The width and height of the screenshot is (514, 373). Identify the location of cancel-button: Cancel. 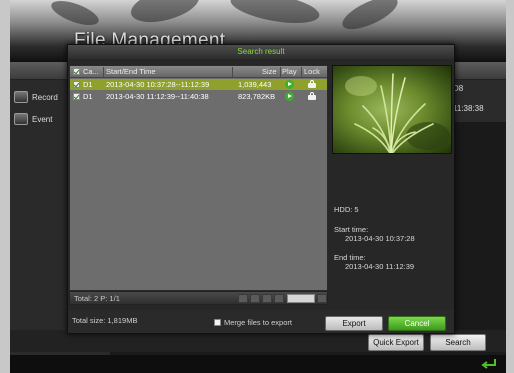
(417, 323).